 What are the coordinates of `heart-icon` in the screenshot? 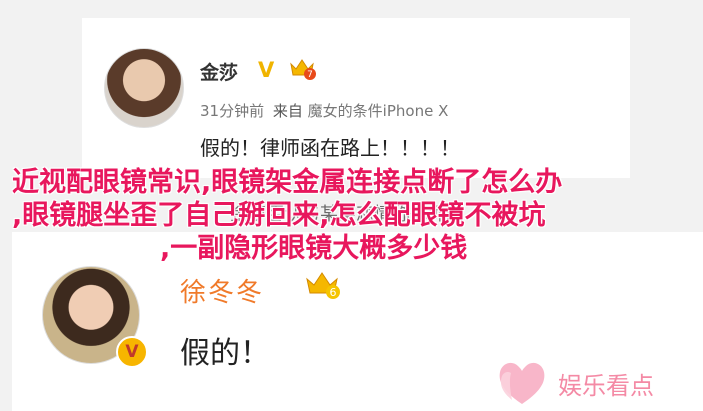 It's located at (522, 383).